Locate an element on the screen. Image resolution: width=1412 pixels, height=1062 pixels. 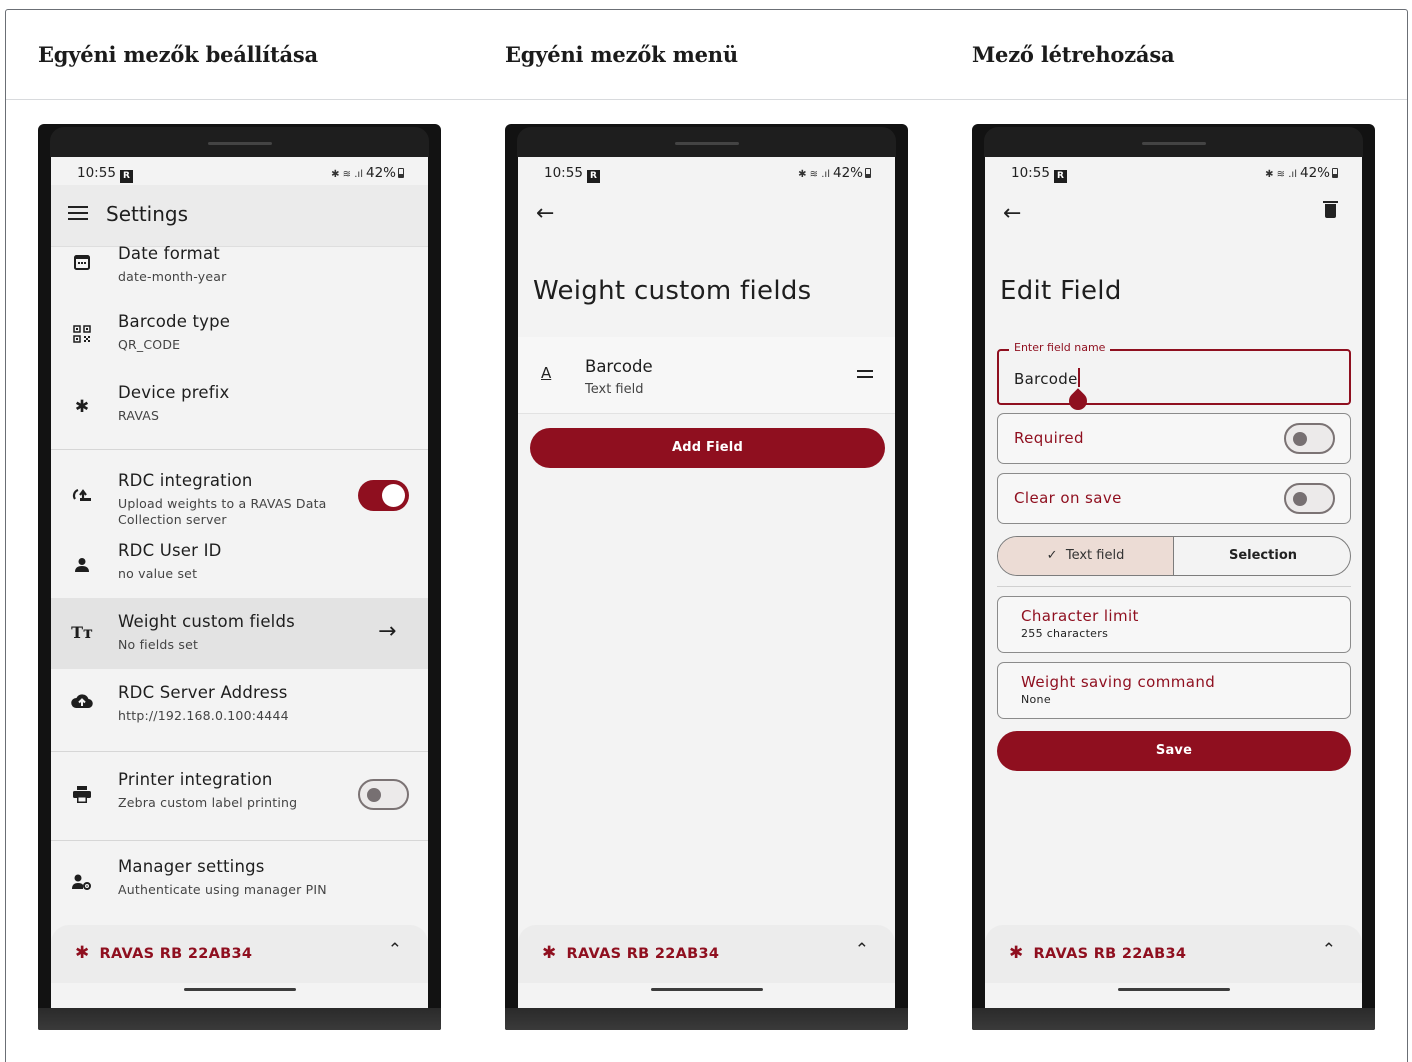
person-icon is located at coordinates (82, 568).